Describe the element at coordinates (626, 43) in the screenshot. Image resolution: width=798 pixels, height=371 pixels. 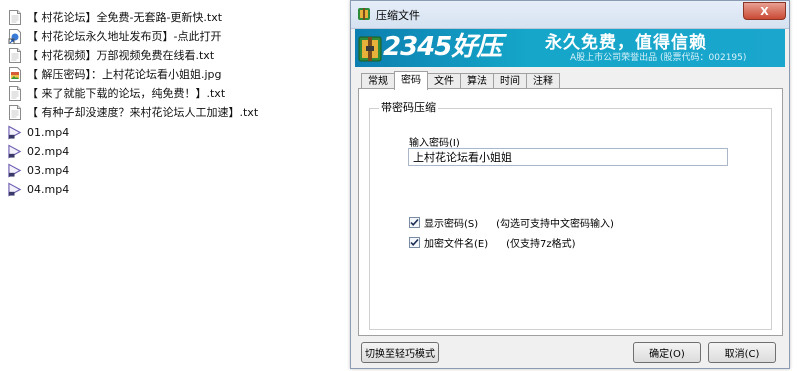
I see `banner-slogan: 永久免费，值得信赖` at that location.